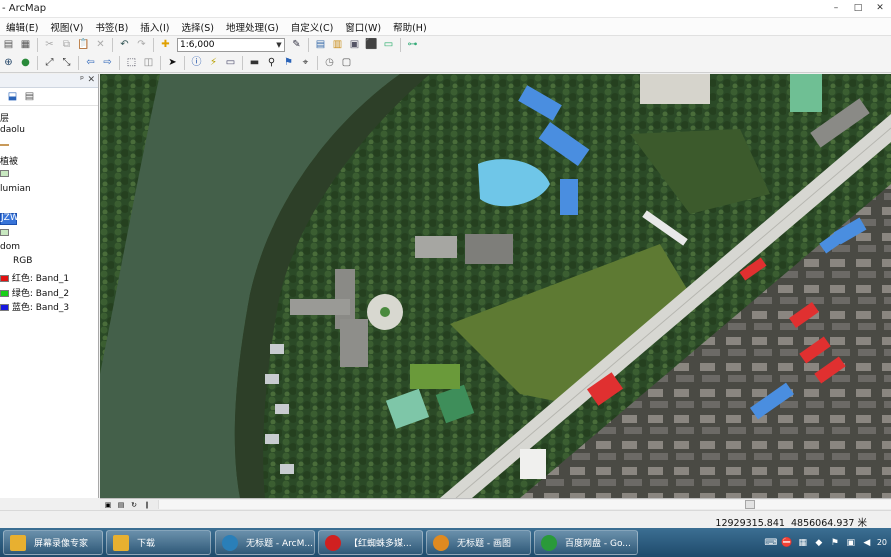 This screenshot has width=891, height=557. Describe the element at coordinates (320, 45) in the screenshot. I see `table-of-contents-icon: ▤` at that location.